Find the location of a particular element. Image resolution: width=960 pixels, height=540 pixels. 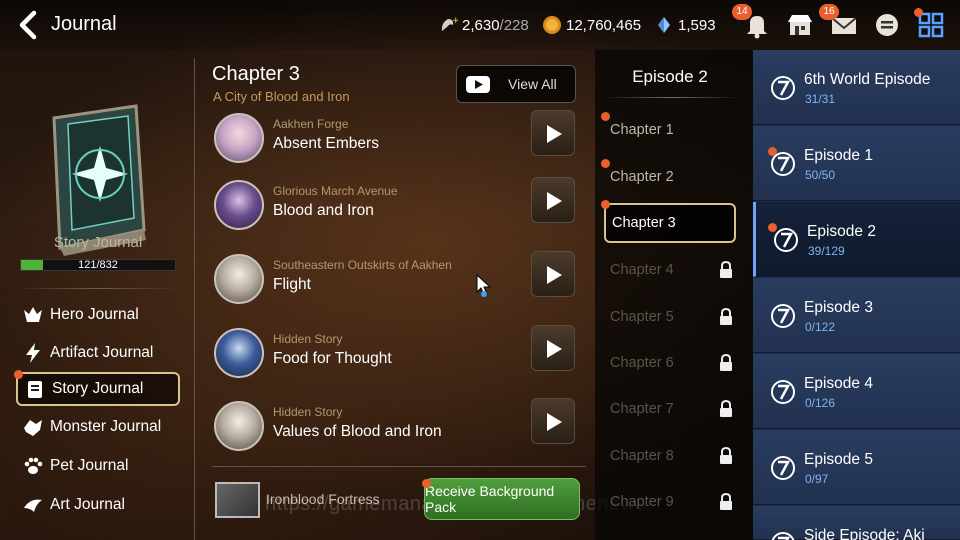

hero-journal-icon is located at coordinates (33, 314).